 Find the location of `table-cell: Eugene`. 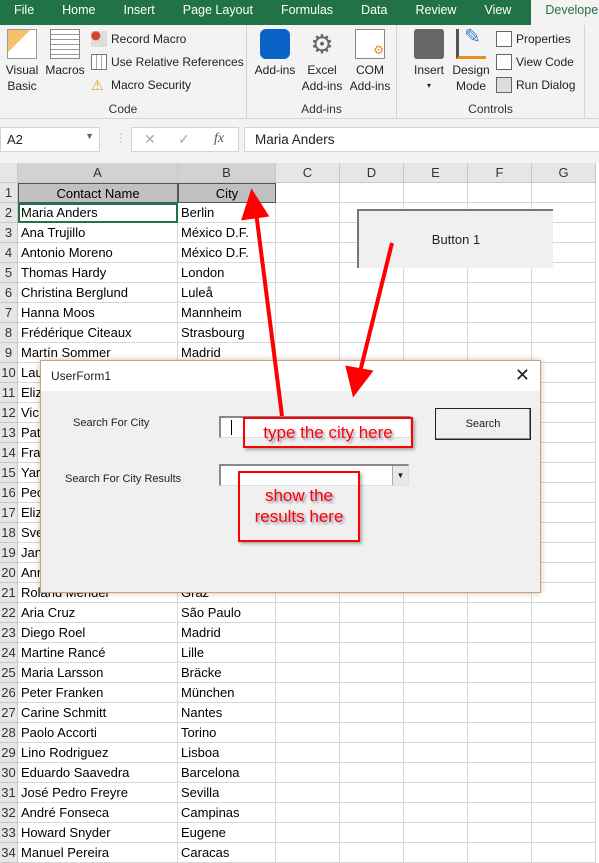

table-cell: Eugene is located at coordinates (227, 833).